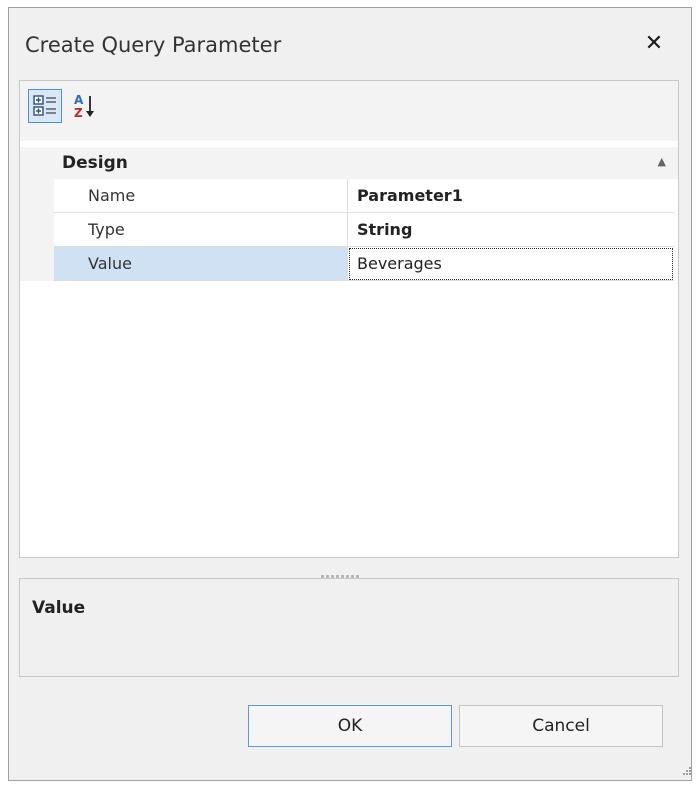  I want to click on property-row-type: Type String, so click(349, 230).